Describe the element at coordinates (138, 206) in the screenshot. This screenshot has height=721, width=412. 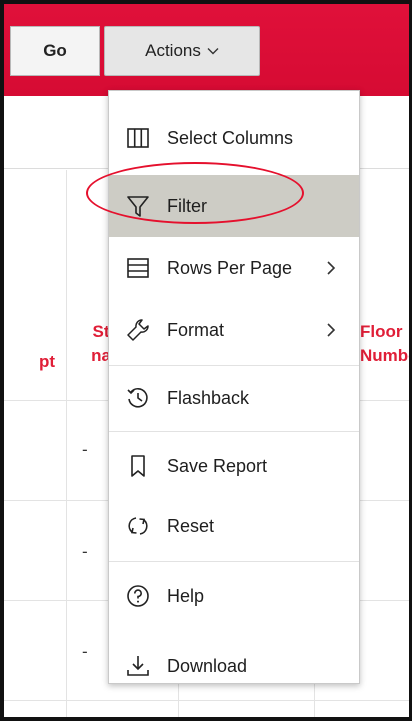
I see `filter-icon` at that location.